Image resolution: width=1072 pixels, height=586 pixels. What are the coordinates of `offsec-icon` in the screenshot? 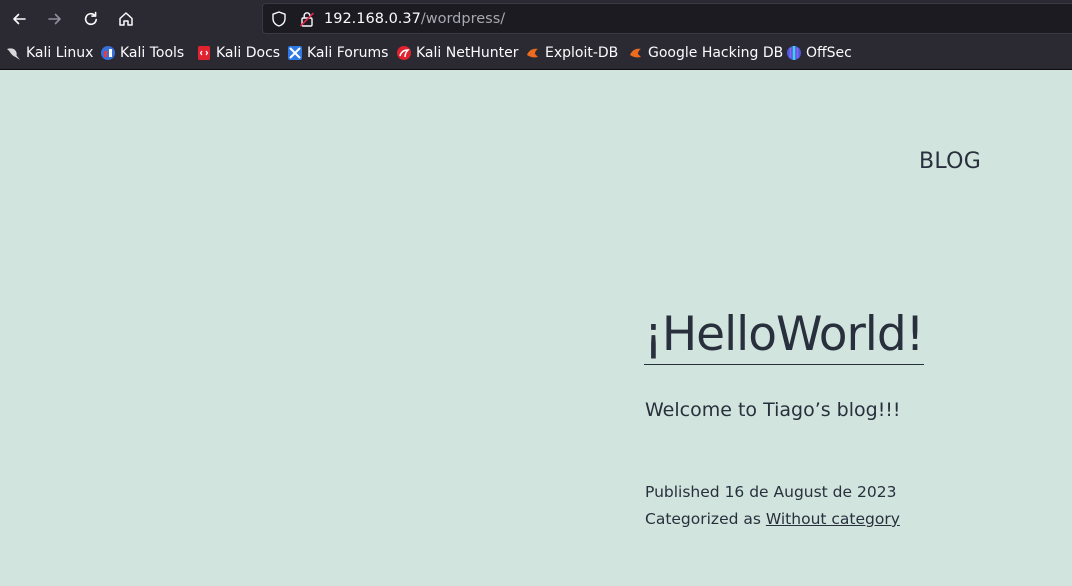 It's located at (794, 53).